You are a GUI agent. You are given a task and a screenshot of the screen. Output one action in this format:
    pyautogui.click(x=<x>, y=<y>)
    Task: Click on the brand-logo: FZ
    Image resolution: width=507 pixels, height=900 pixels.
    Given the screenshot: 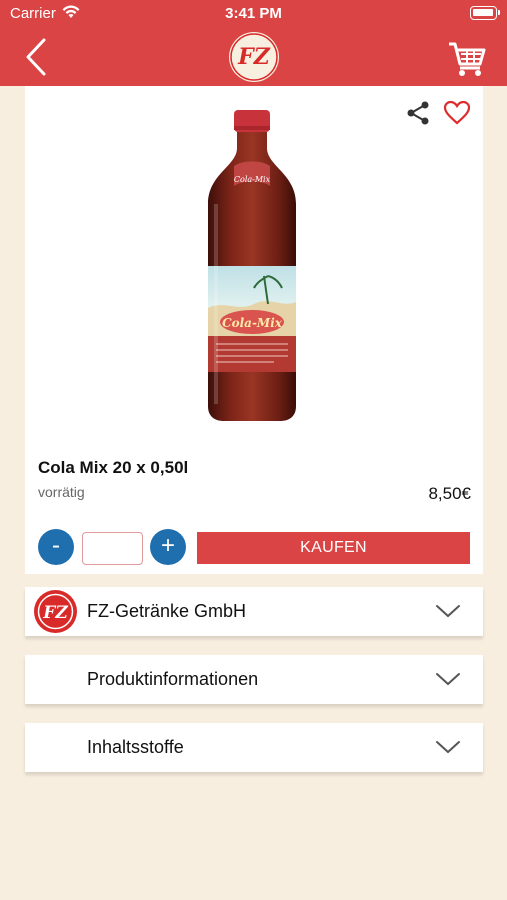 What is the action you would take?
    pyautogui.click(x=254, y=57)
    